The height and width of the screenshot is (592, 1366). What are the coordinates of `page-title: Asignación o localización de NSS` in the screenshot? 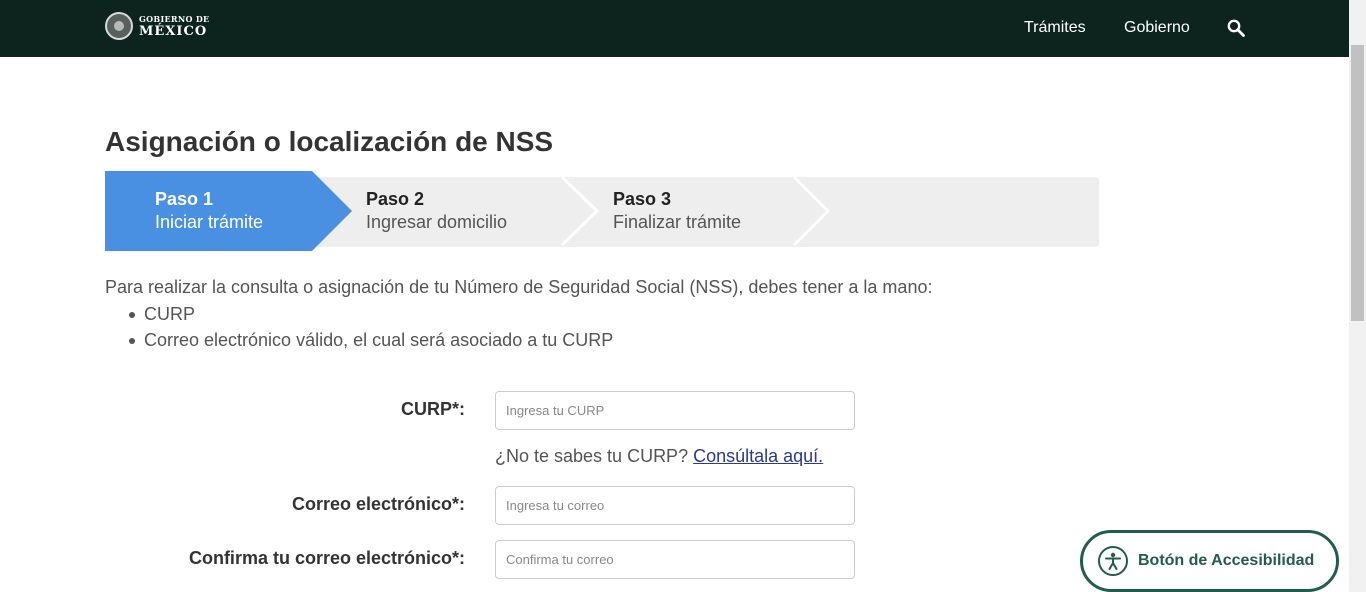 It's located at (329, 141).